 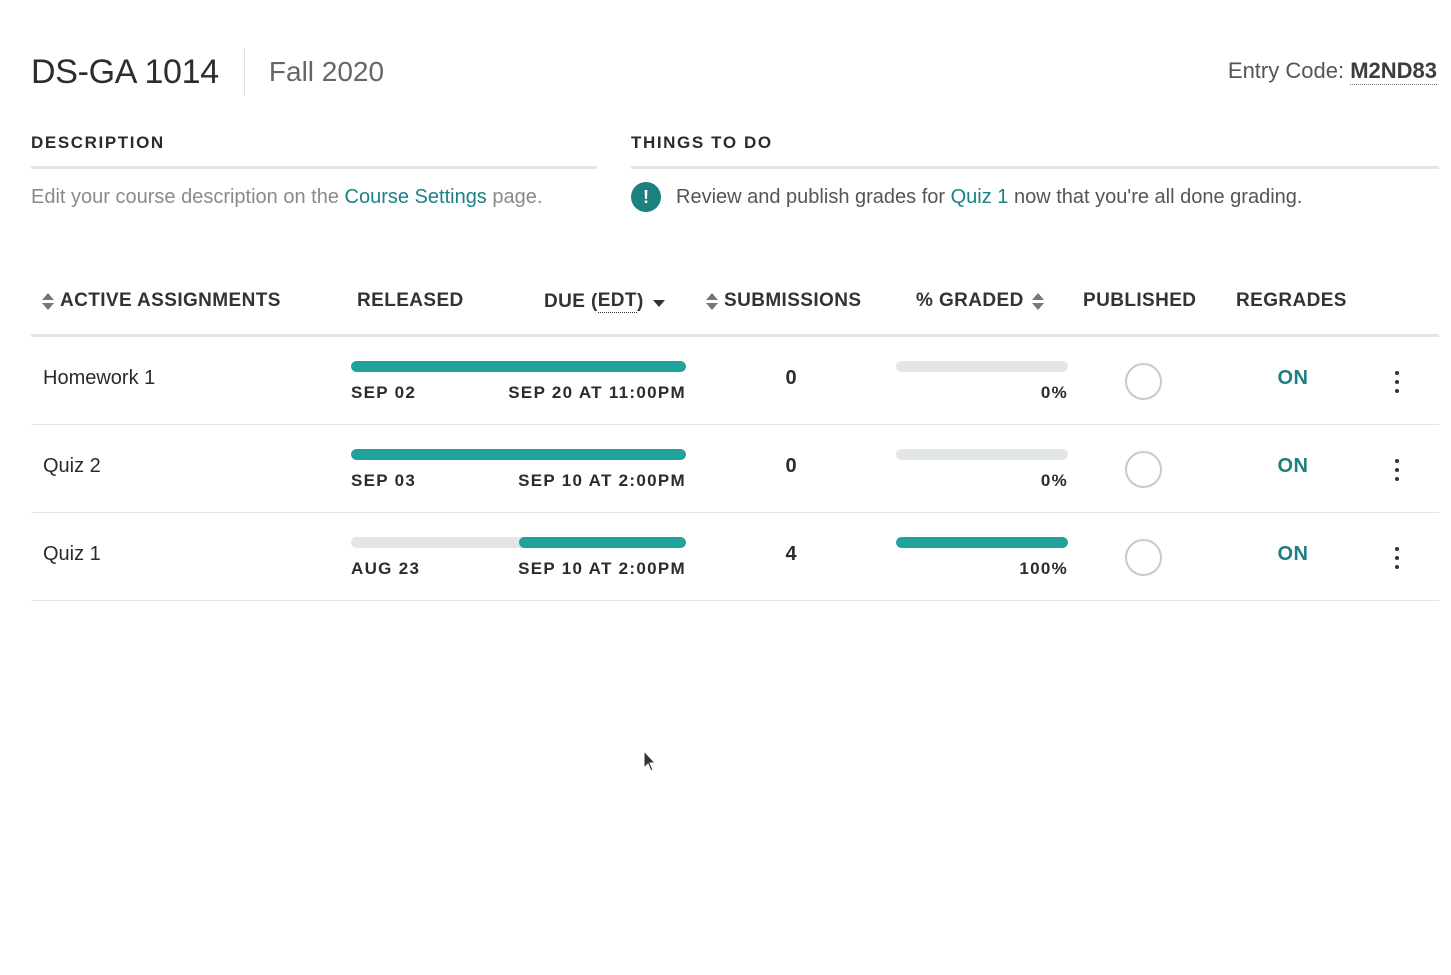 What do you see at coordinates (416, 197) in the screenshot?
I see `course-settings-link: Course Settings` at bounding box center [416, 197].